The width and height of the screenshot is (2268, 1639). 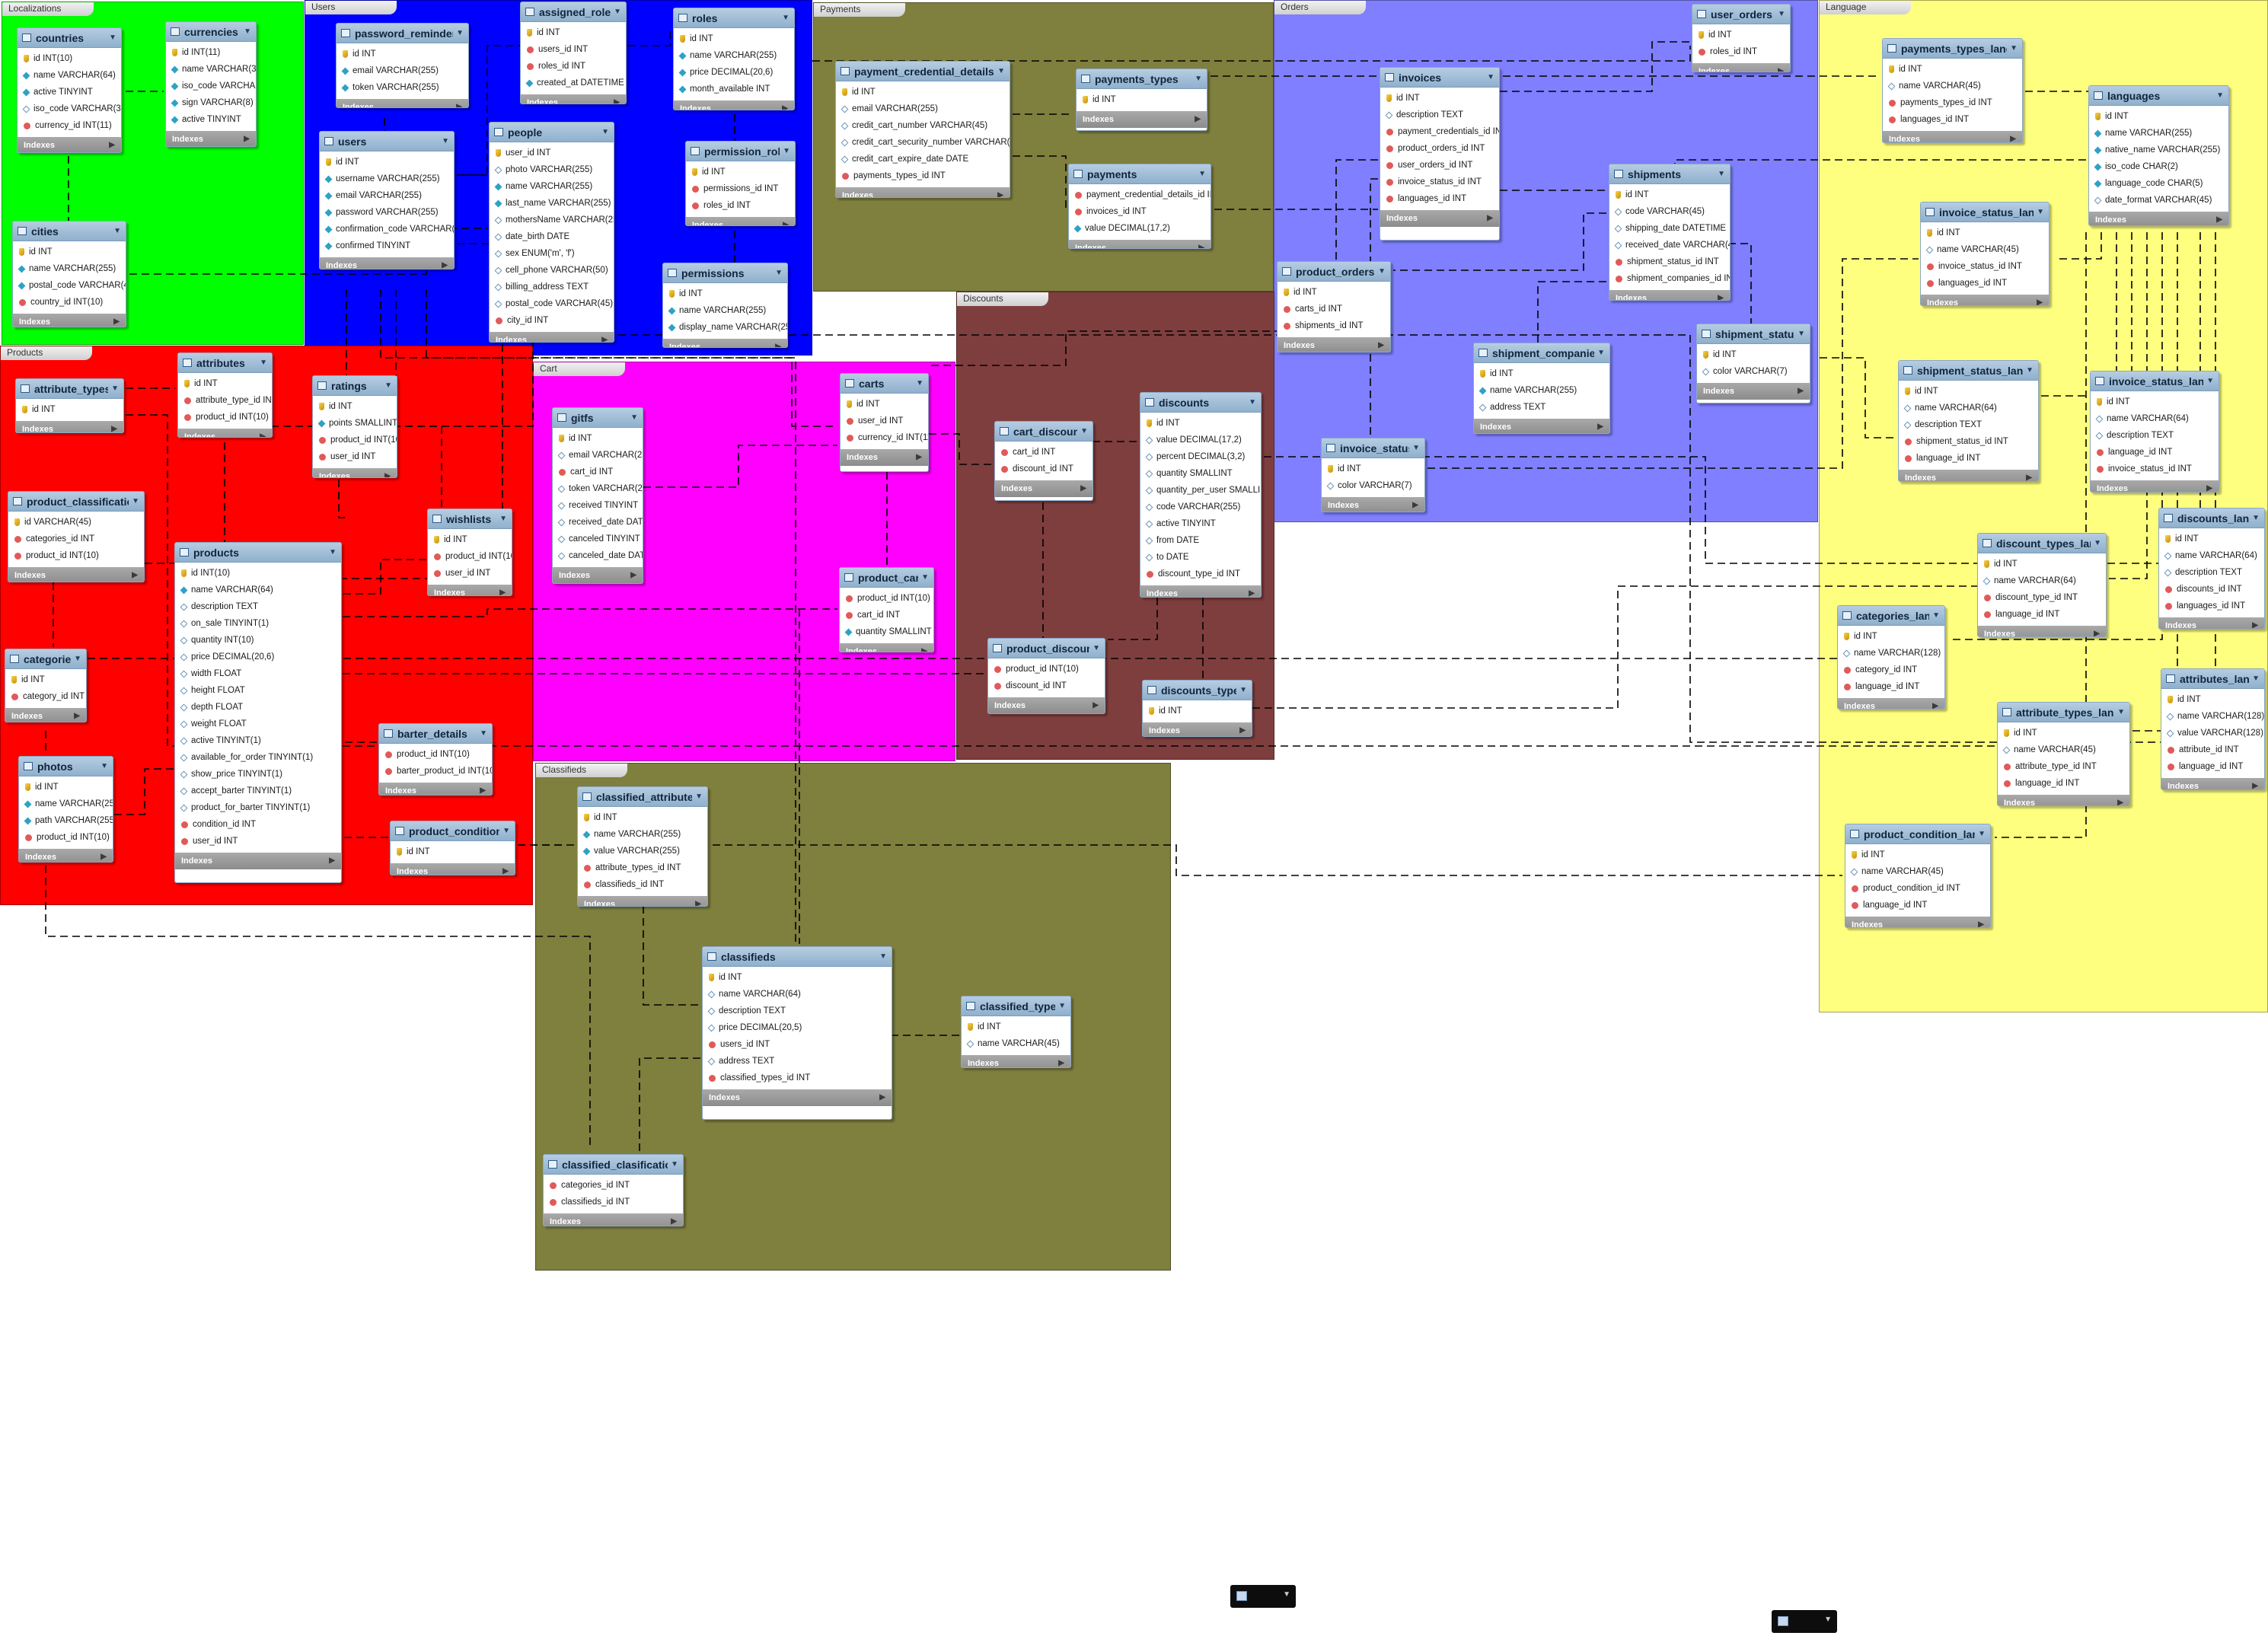 I want to click on column-row: cell_phone VARCHAR(50), so click(x=552, y=270).